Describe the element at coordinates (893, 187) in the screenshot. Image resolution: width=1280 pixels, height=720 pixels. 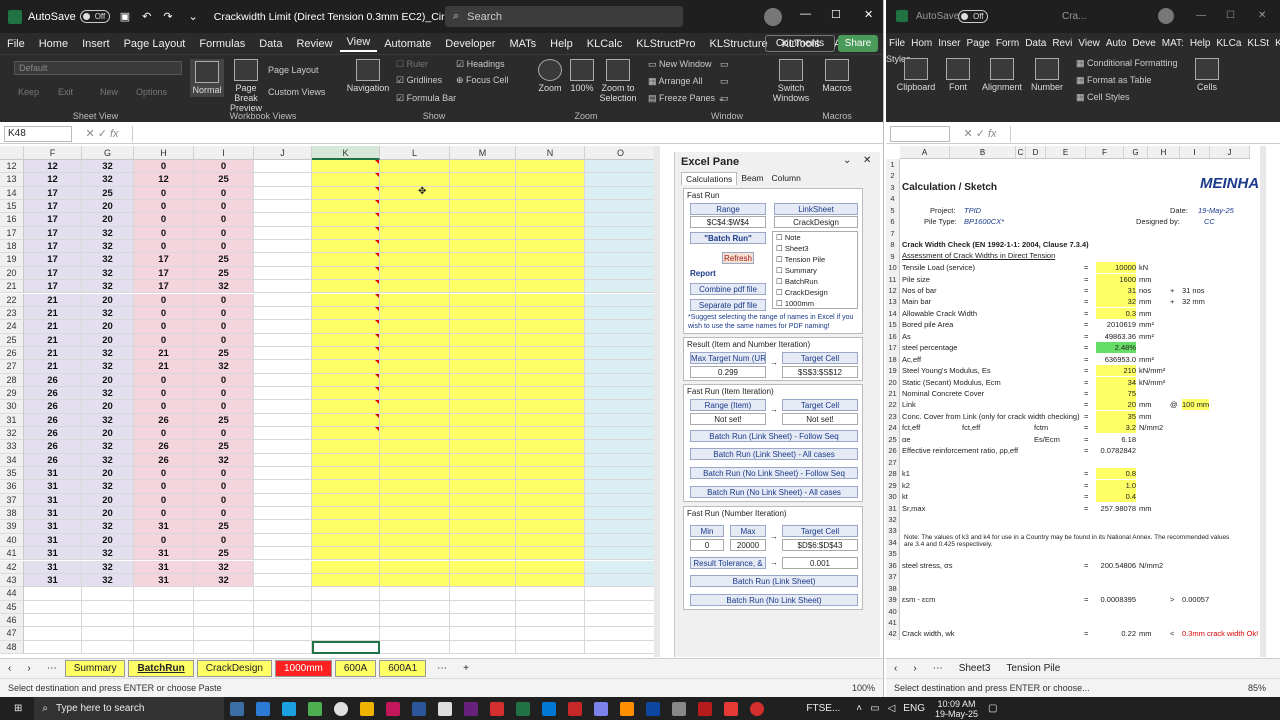
I see `right-row-header: 3` at that location.